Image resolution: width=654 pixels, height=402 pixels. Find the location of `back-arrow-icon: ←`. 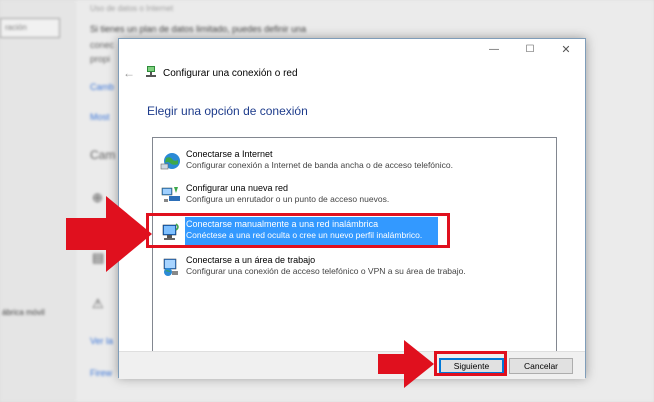

back-arrow-icon: ← is located at coordinates (129, 73).